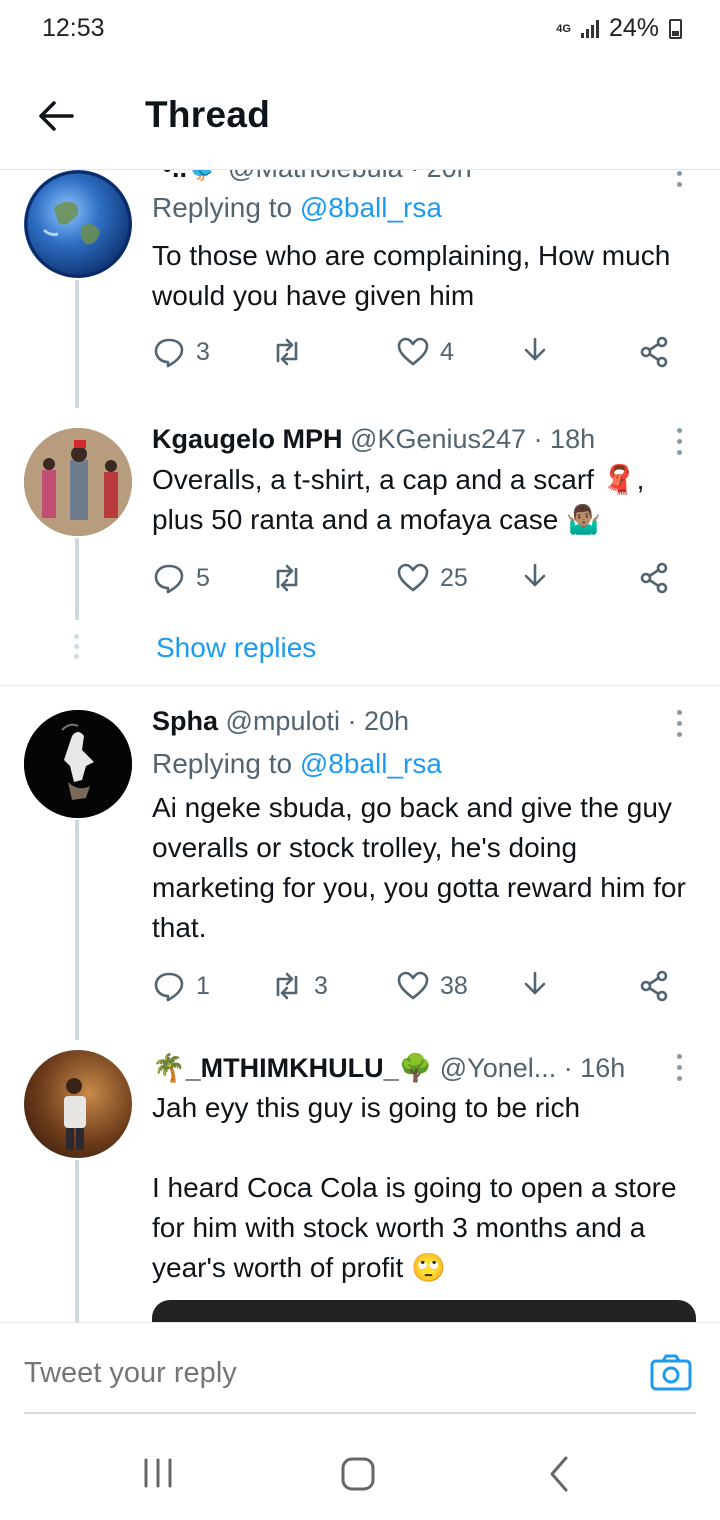 This screenshot has width=720, height=1520. I want to click on show-replies-link: Show replies, so click(236, 648).